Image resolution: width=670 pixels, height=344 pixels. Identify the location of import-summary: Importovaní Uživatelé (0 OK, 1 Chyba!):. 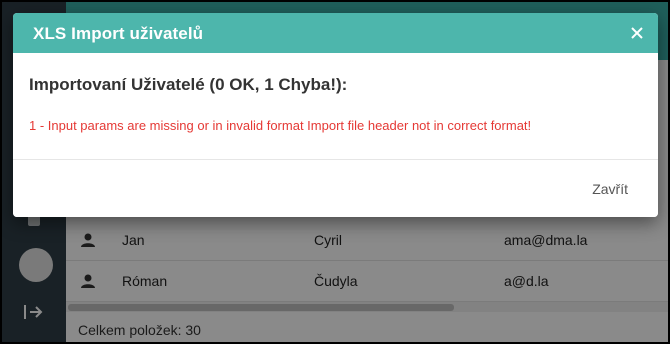
(188, 84).